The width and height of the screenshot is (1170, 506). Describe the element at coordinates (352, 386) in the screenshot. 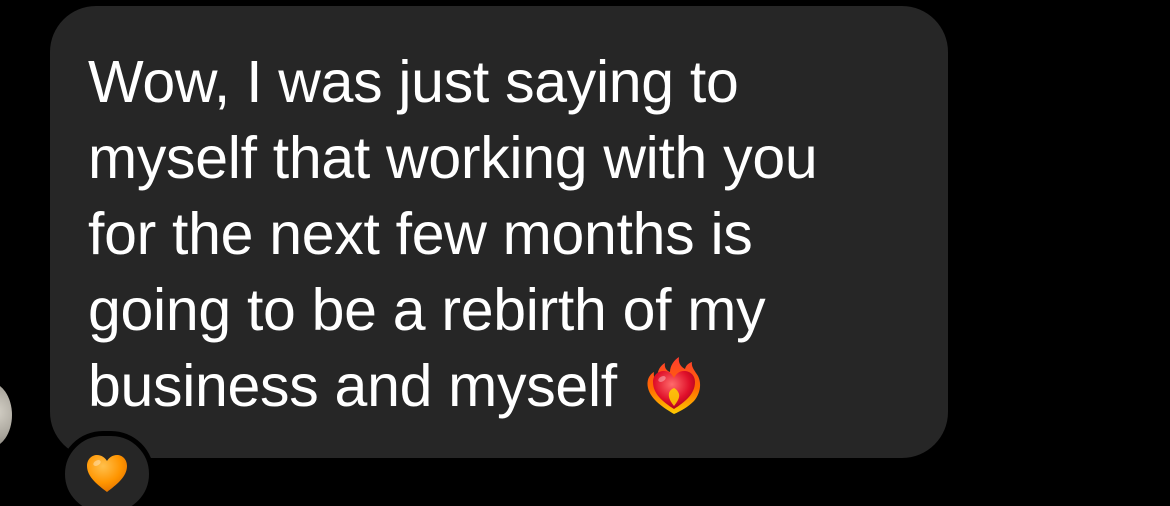

I see `message-line: business and myself` at that location.